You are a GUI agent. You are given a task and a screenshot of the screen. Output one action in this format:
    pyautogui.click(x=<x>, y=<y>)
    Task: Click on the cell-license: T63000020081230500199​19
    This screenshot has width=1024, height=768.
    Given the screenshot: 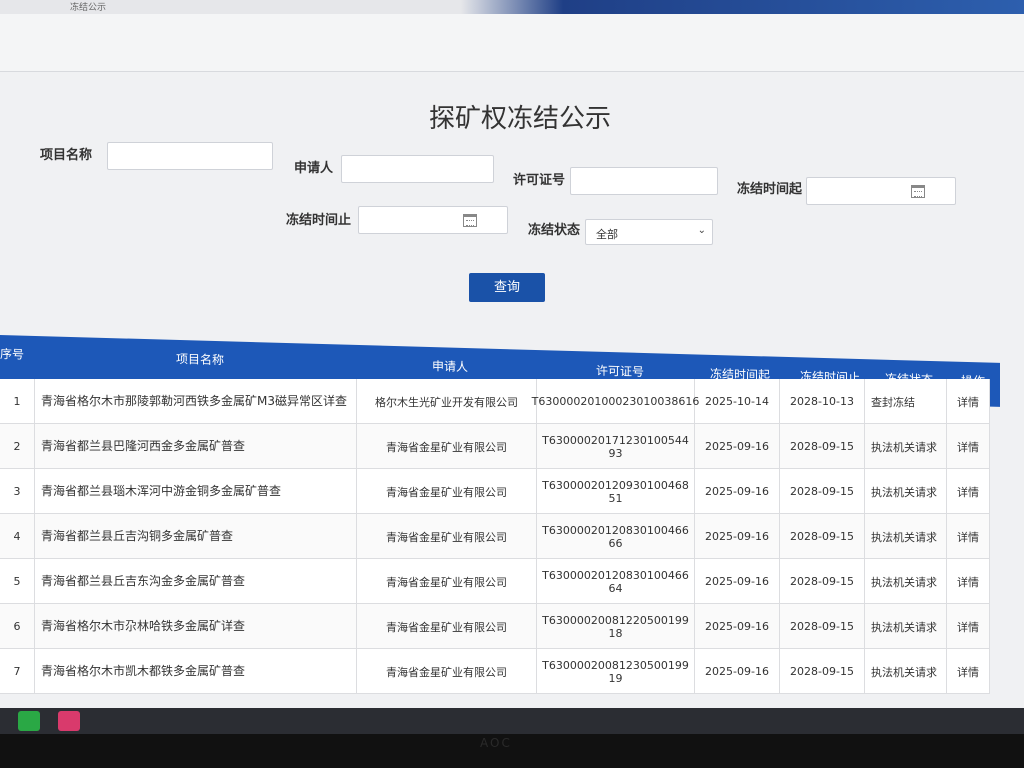 What is the action you would take?
    pyautogui.click(x=616, y=671)
    